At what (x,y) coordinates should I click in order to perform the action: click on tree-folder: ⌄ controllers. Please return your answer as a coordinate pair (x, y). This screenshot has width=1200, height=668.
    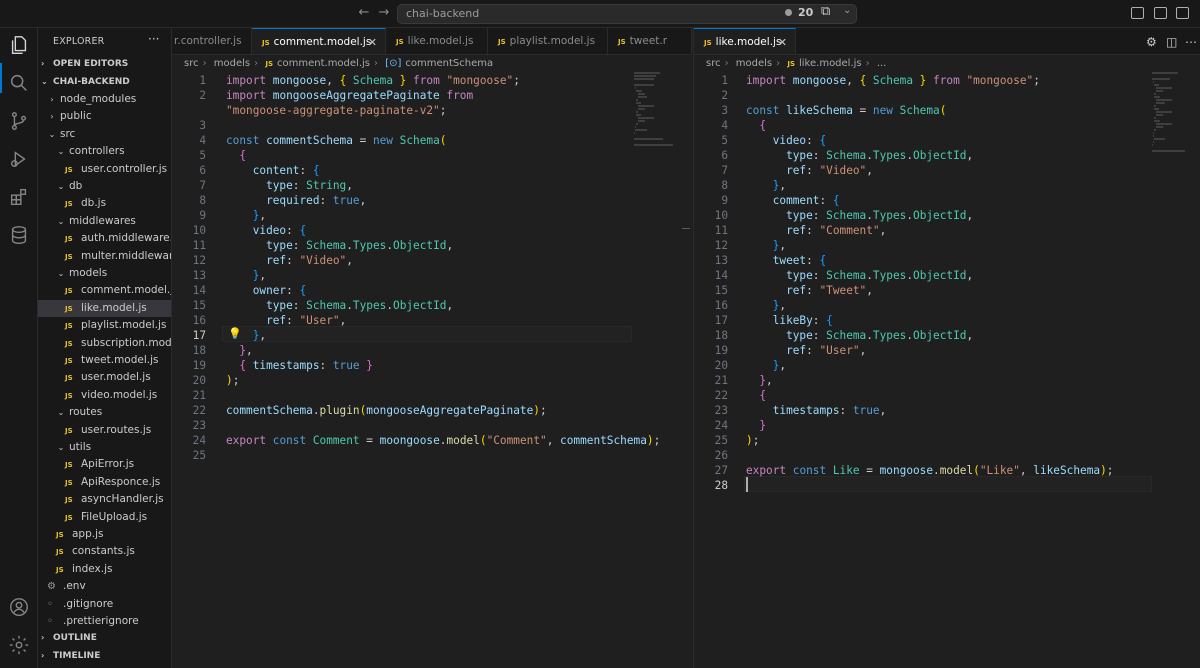
    Looking at the image, I should click on (104, 151).